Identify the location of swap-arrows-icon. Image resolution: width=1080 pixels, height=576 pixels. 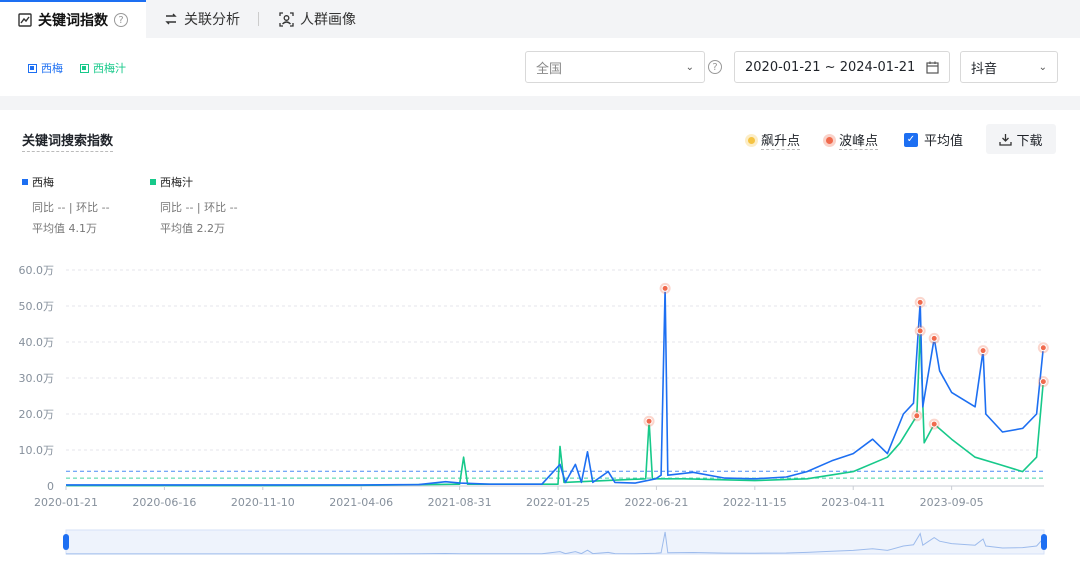
(171, 19).